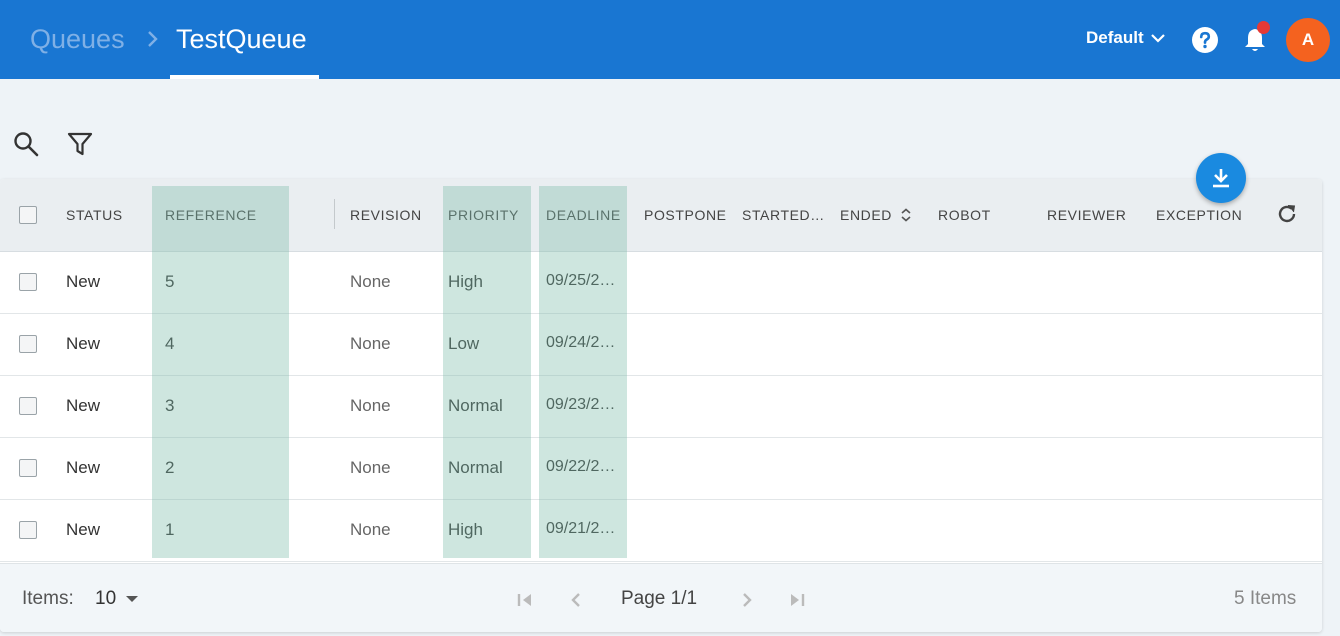 The height and width of the screenshot is (636, 1340). I want to click on filter-icon, so click(80, 144).